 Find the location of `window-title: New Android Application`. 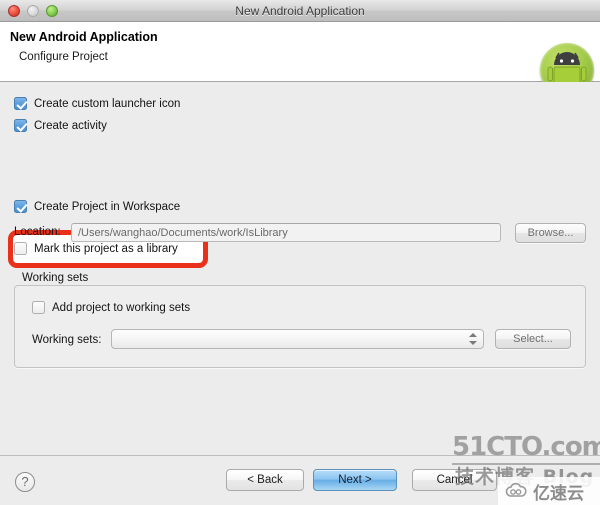

window-title: New Android Application is located at coordinates (300, 11).